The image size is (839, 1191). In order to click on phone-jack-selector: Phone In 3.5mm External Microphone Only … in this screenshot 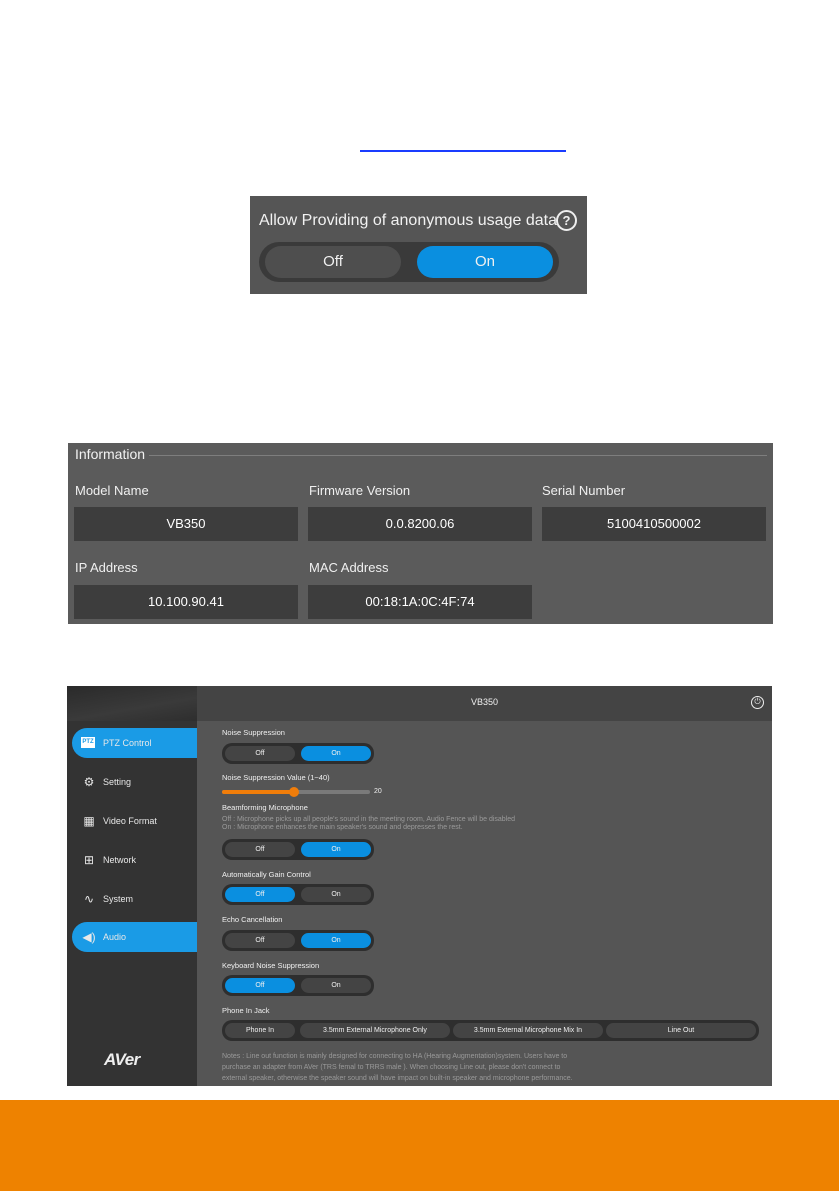, I will do `click(490, 1030)`.